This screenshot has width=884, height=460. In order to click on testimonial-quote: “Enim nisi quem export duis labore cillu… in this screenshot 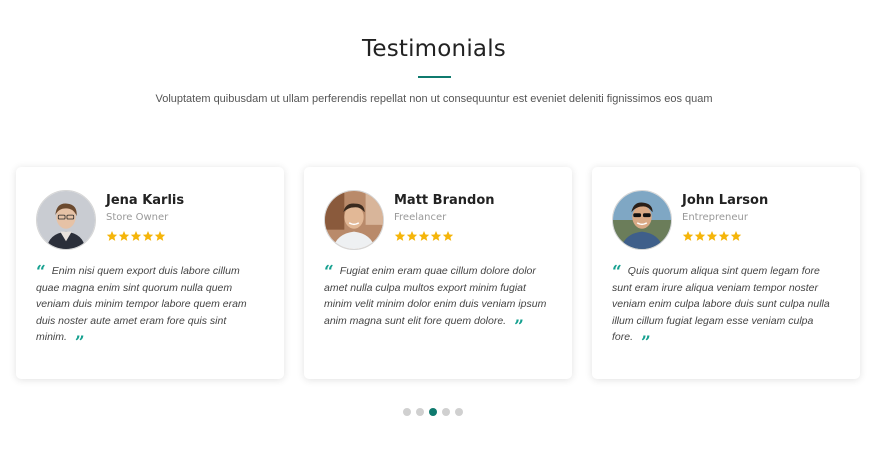, I will do `click(148, 307)`.